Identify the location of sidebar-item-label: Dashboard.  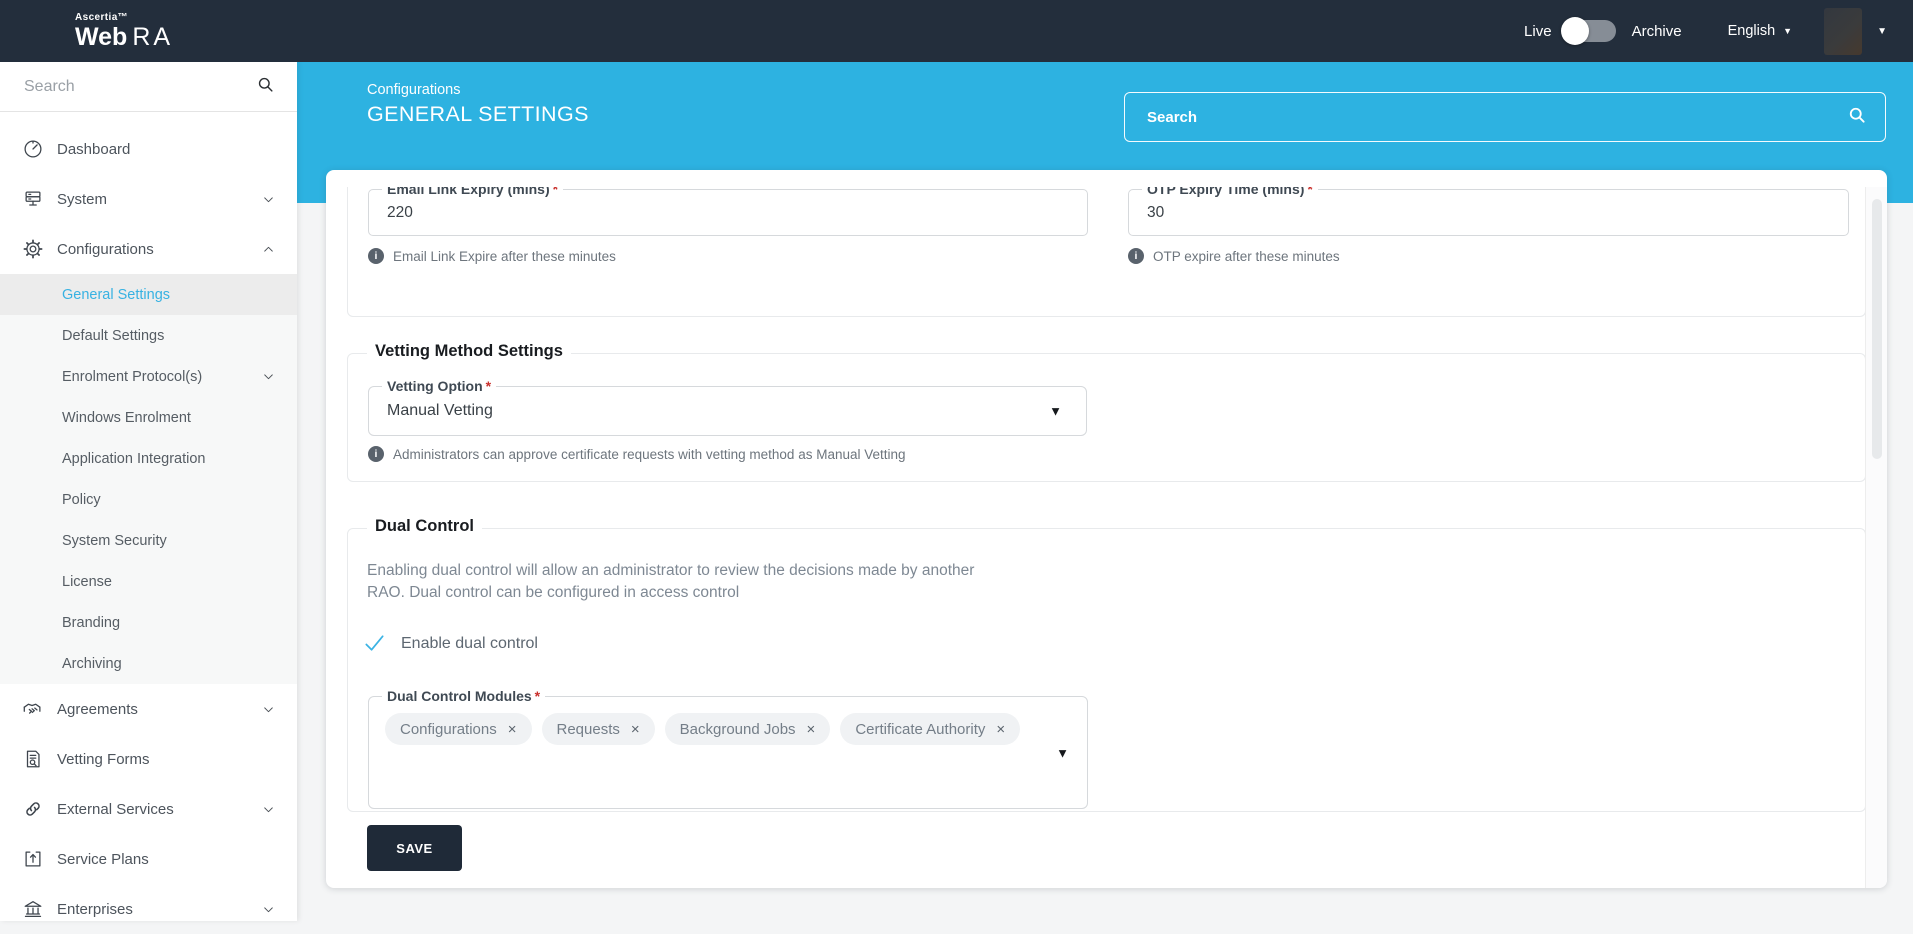
(93, 149).